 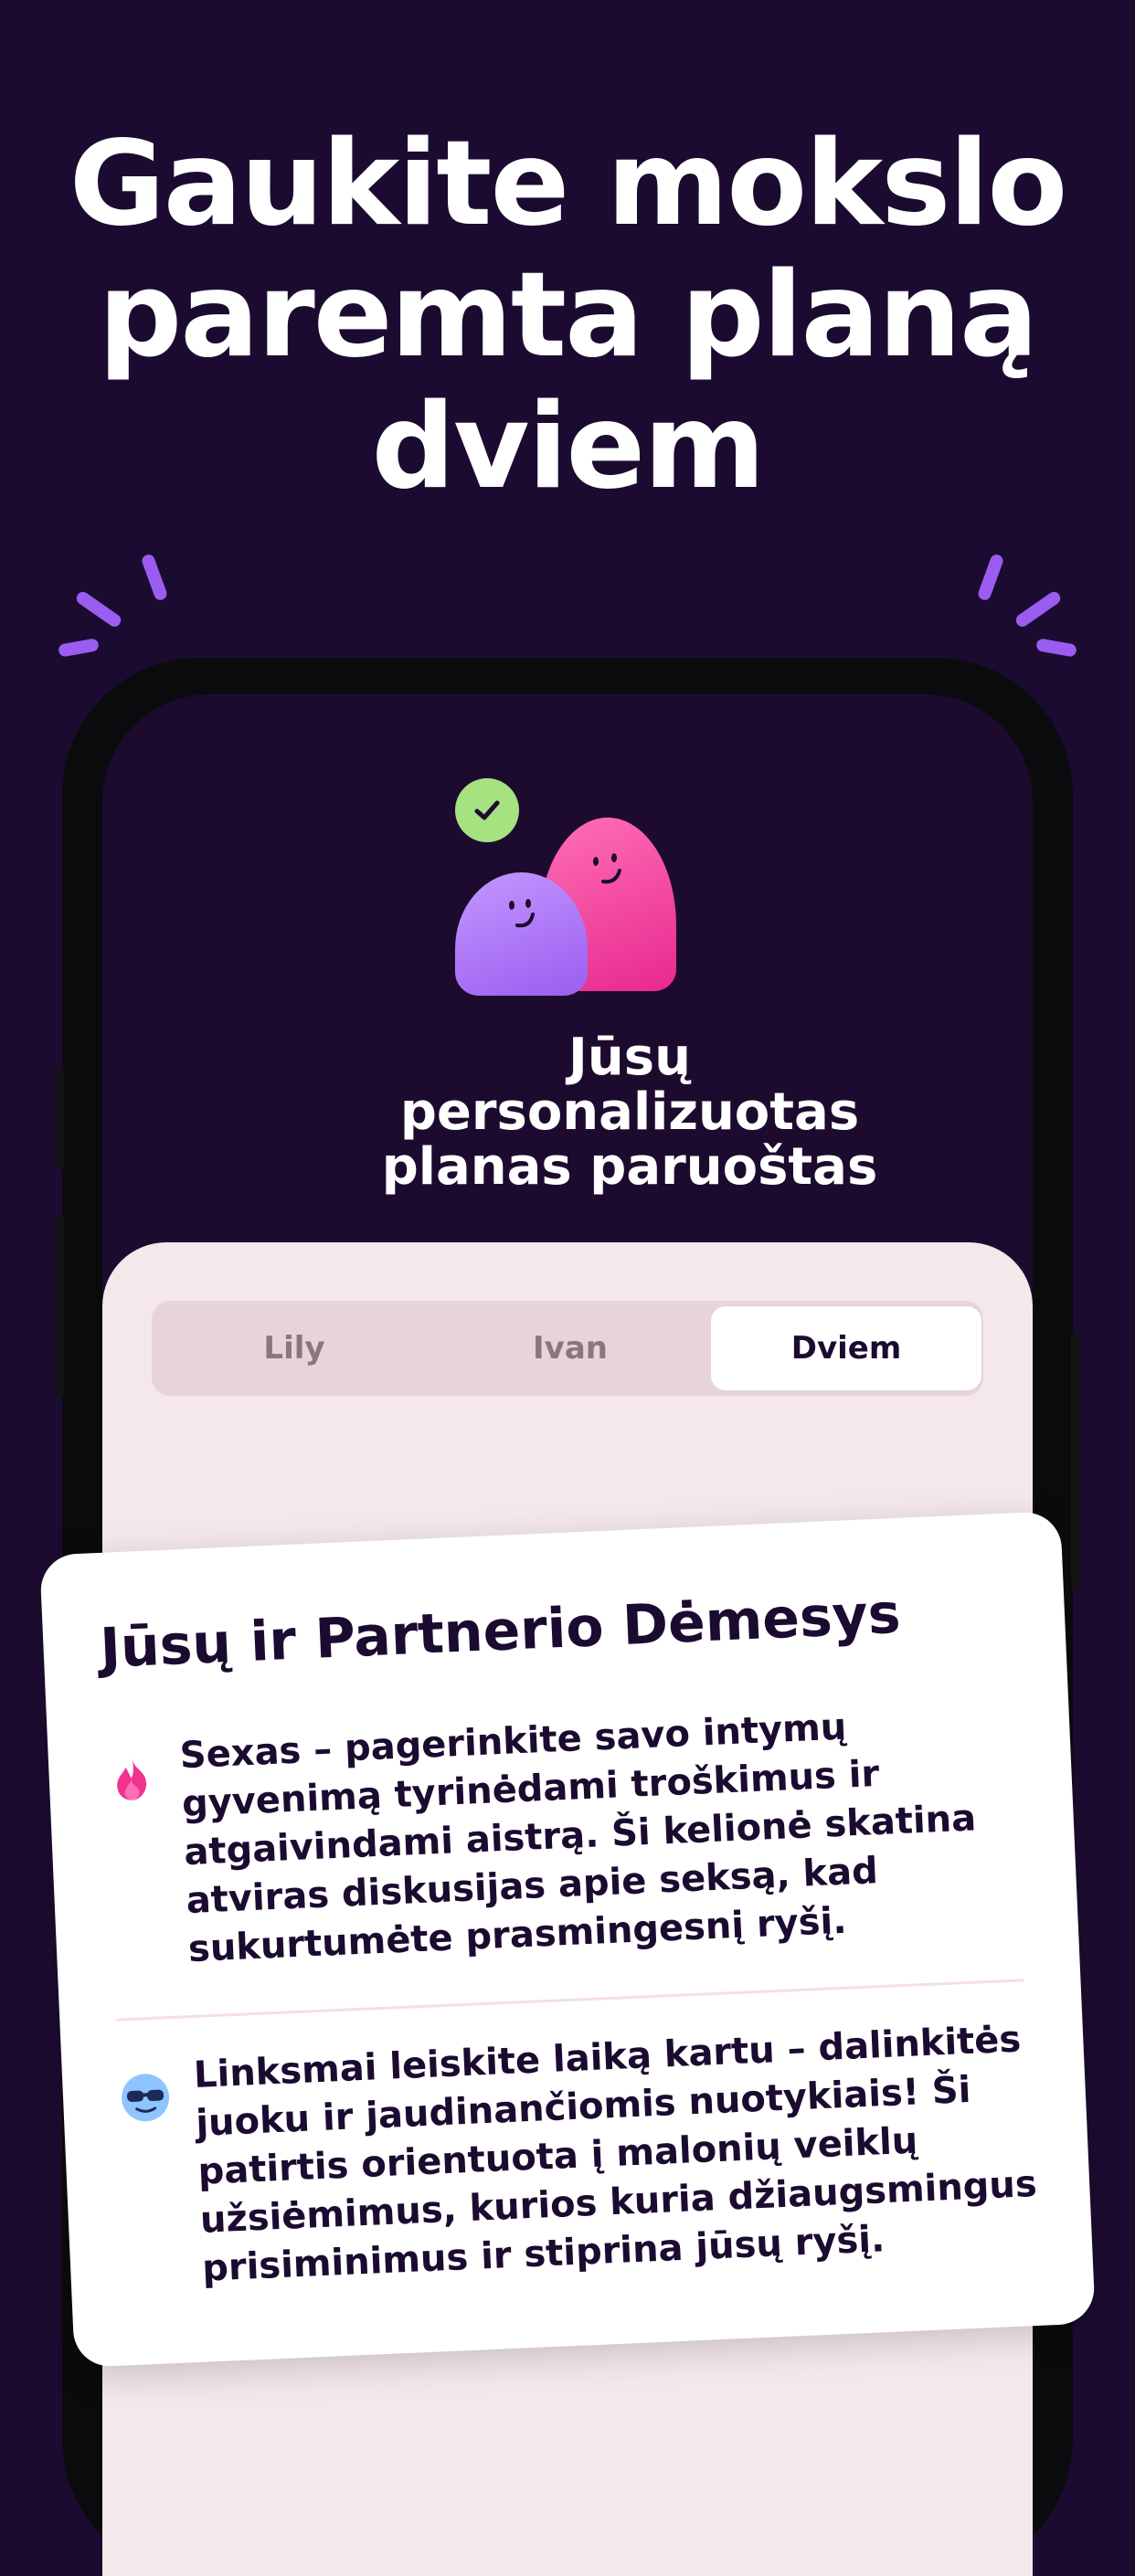 I want to click on phone-side-button, so click(x=59, y=1119).